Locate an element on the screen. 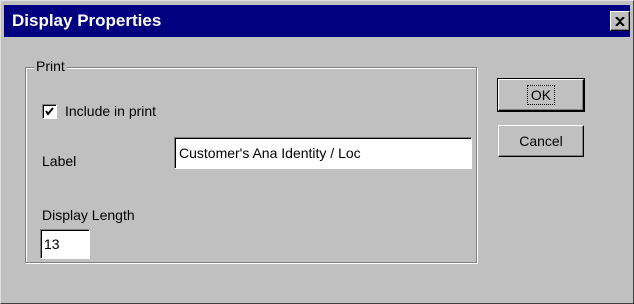 The image size is (634, 304). title-bar: Display Properties is located at coordinates (317, 21).